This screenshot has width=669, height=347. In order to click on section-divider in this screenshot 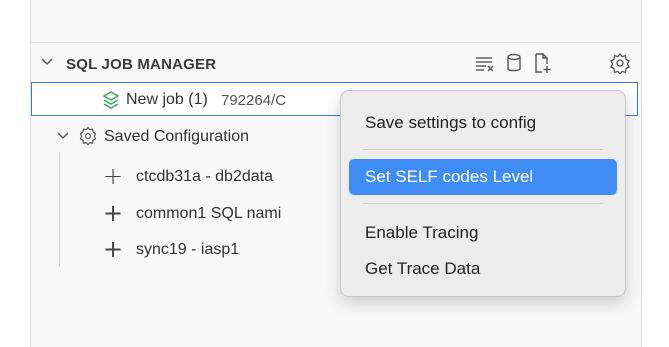, I will do `click(335, 42)`.